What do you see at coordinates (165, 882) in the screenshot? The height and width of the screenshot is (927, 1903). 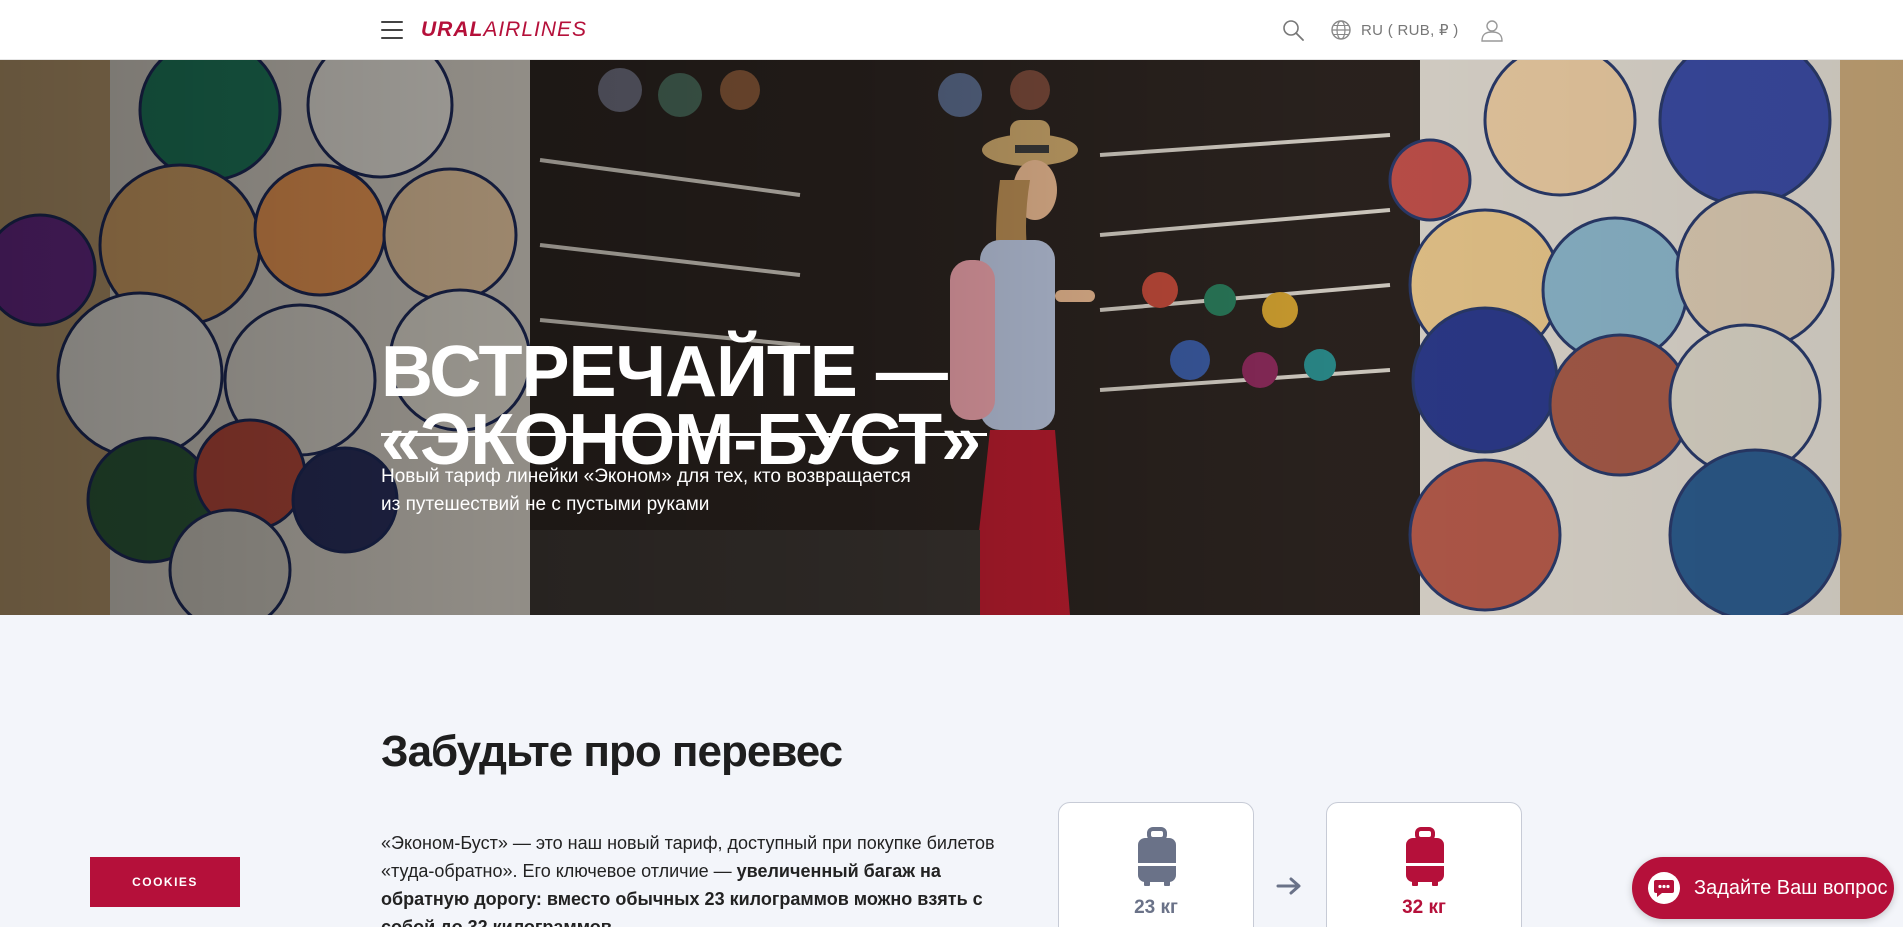 I see `cookies-button: COOKIES` at bounding box center [165, 882].